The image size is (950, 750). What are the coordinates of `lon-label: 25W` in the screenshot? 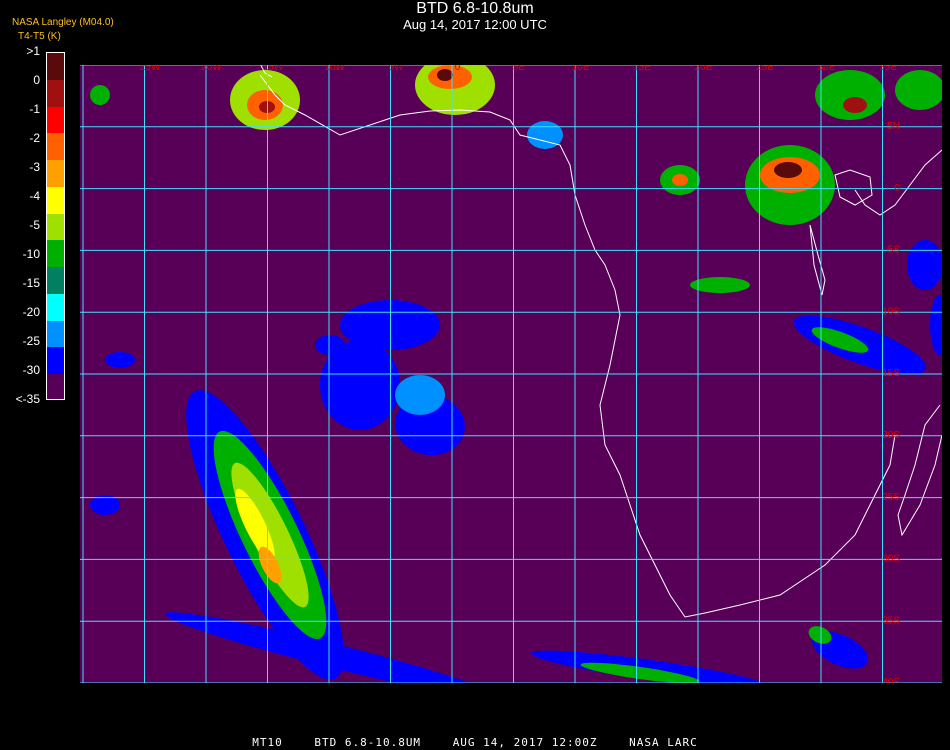 It's located at (150, 69).